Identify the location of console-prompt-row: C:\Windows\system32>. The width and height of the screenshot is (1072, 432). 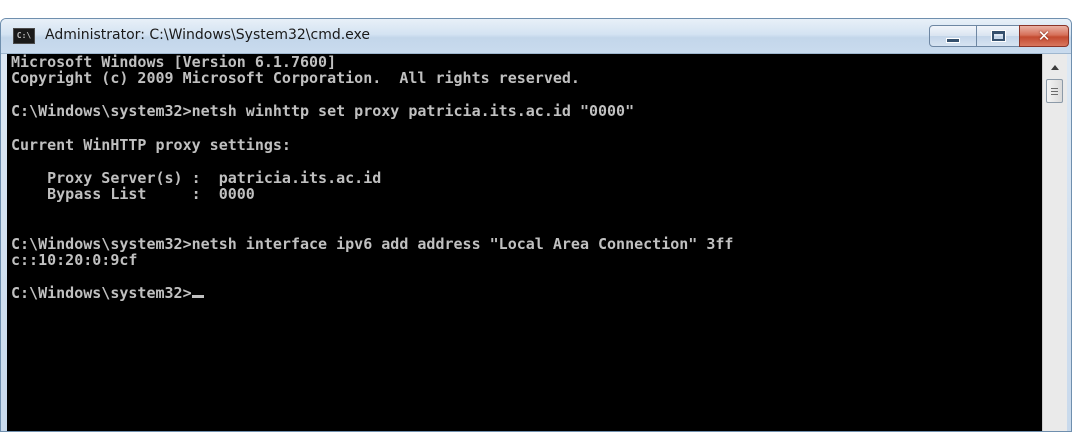
(107, 293).